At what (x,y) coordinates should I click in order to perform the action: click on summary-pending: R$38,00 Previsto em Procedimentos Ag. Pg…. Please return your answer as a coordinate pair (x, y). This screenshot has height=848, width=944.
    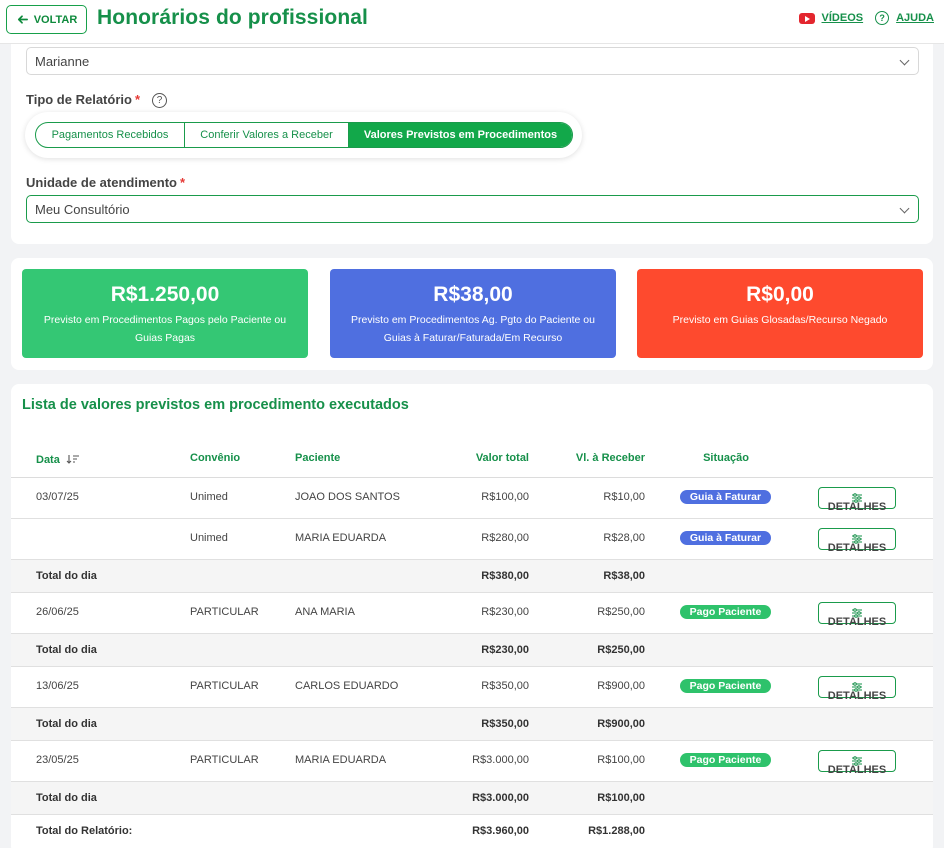
    Looking at the image, I should click on (473, 313).